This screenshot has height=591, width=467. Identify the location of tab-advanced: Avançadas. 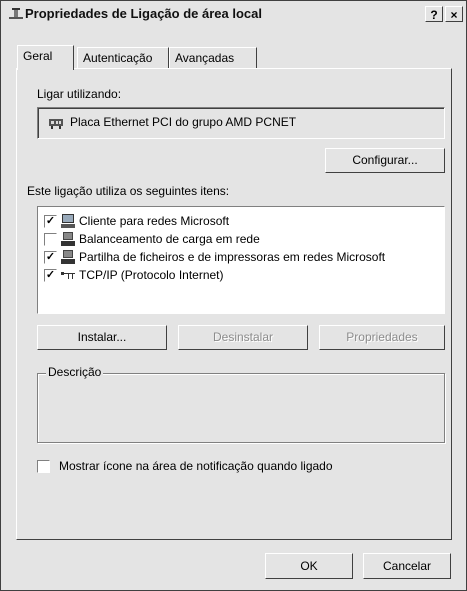
(213, 57).